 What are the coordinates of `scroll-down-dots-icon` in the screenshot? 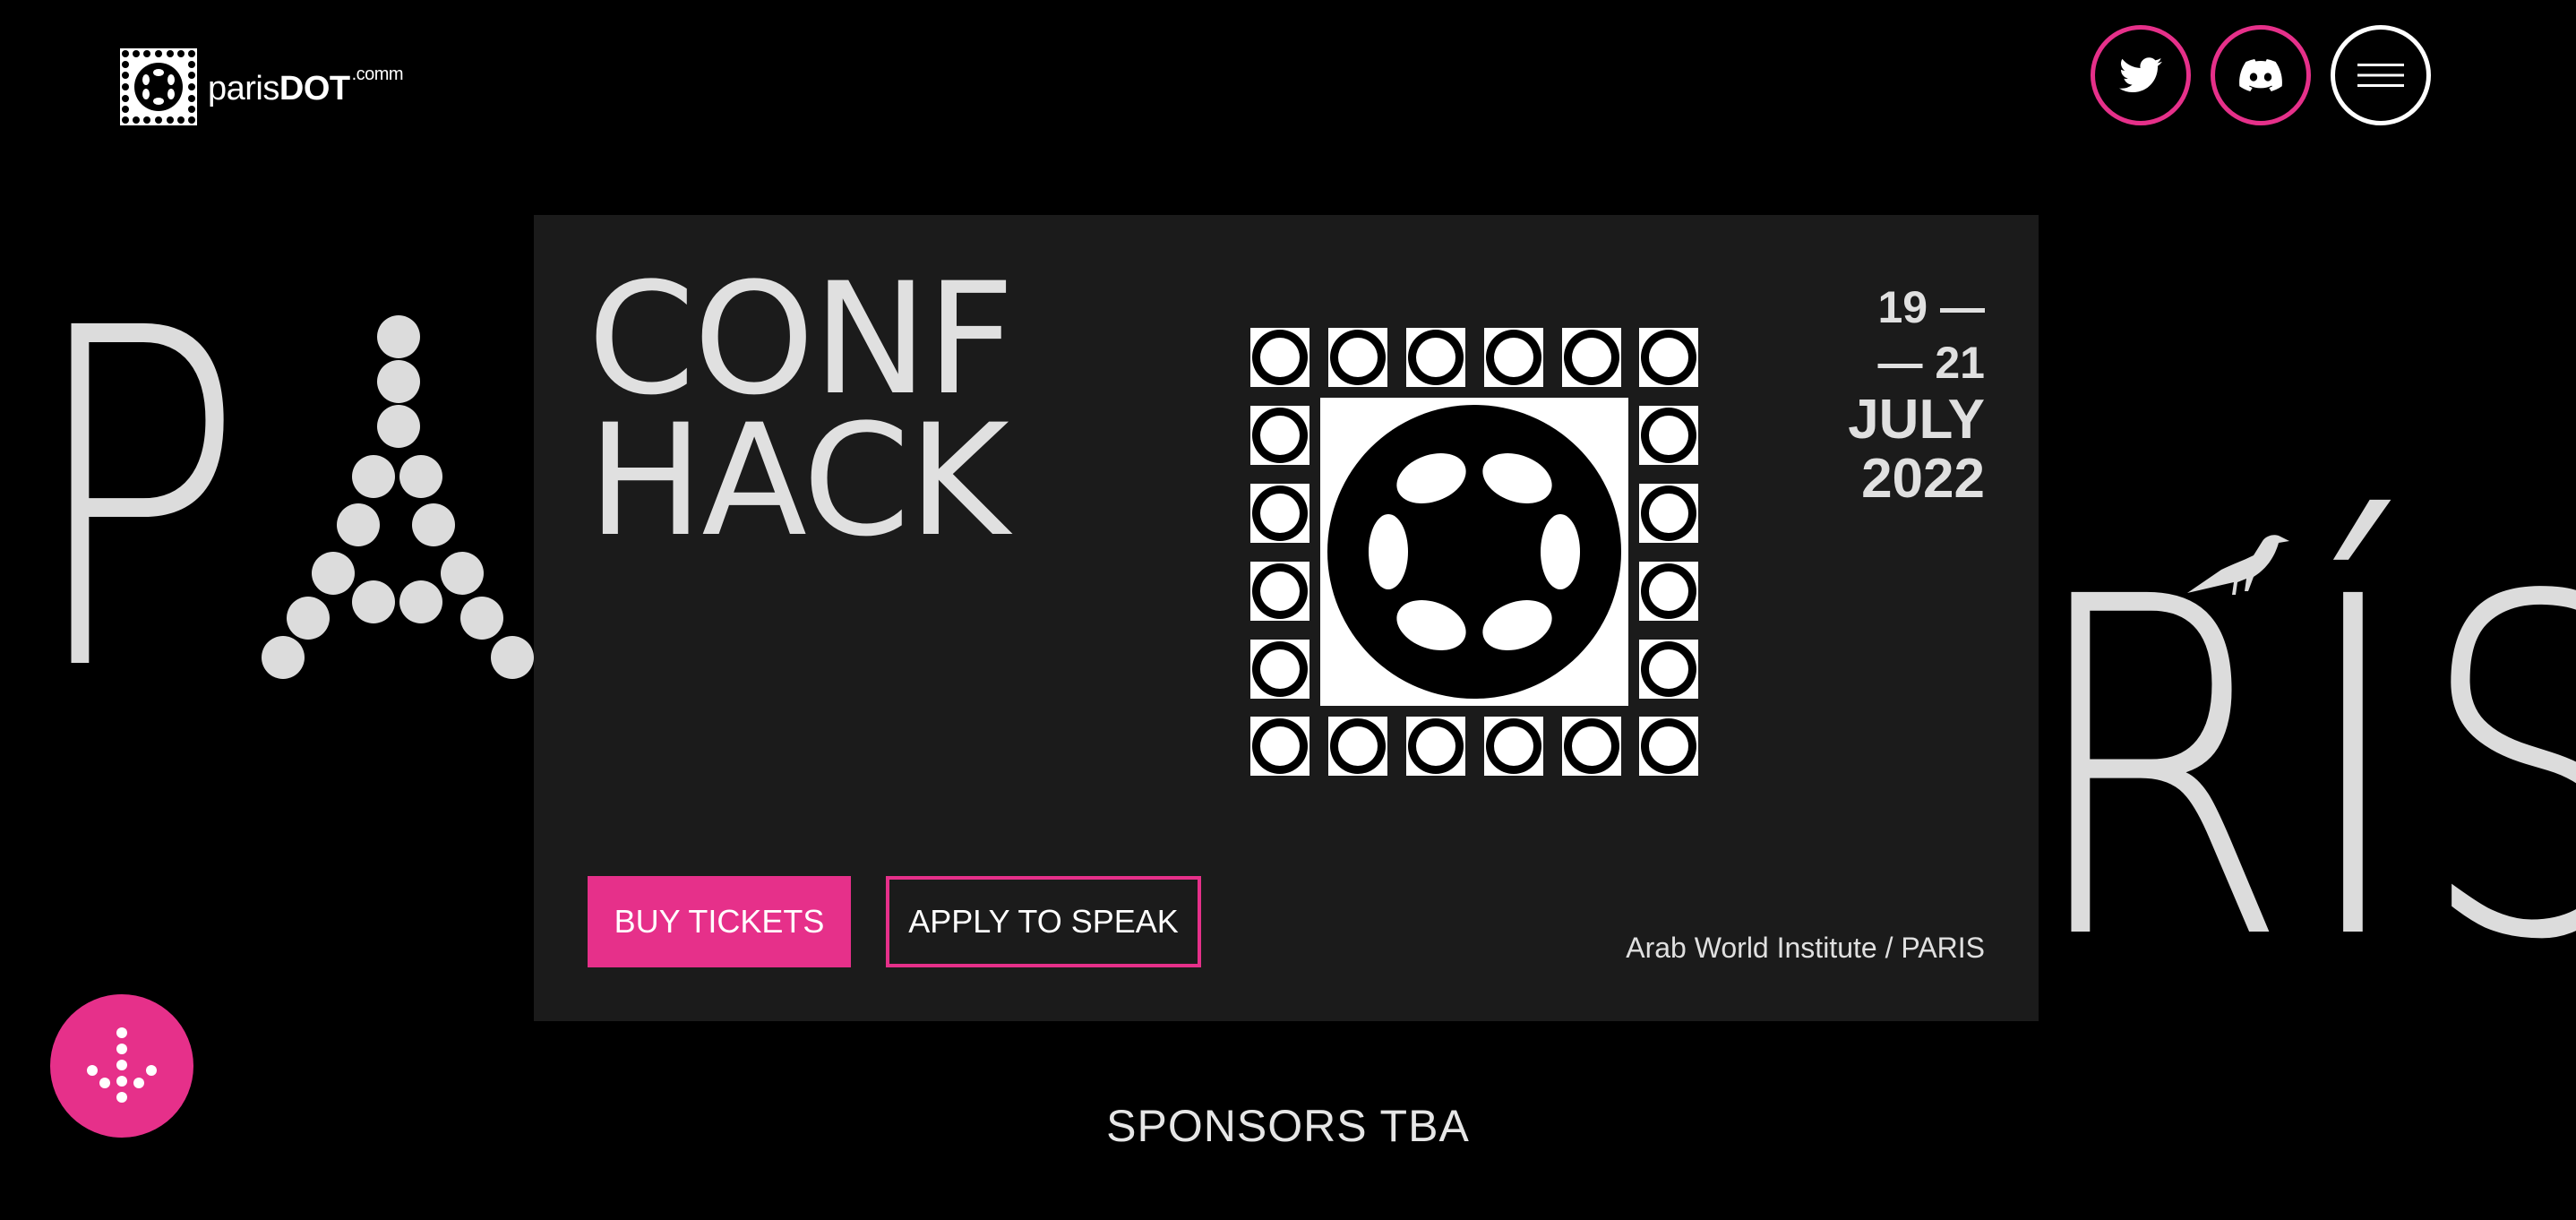 It's located at (122, 1065).